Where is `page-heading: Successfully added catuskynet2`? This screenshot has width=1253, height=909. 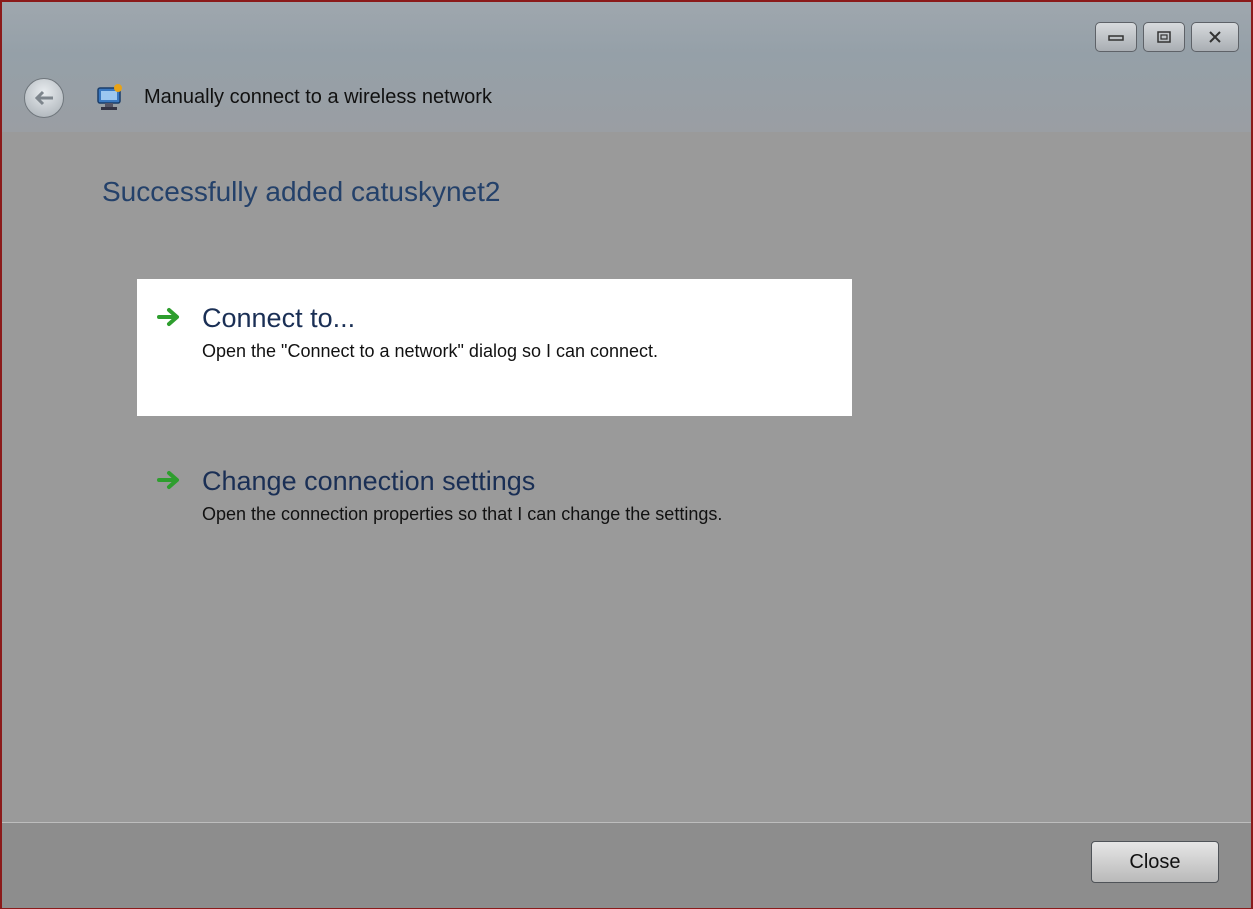
page-heading: Successfully added catuskynet2 is located at coordinates (301, 191).